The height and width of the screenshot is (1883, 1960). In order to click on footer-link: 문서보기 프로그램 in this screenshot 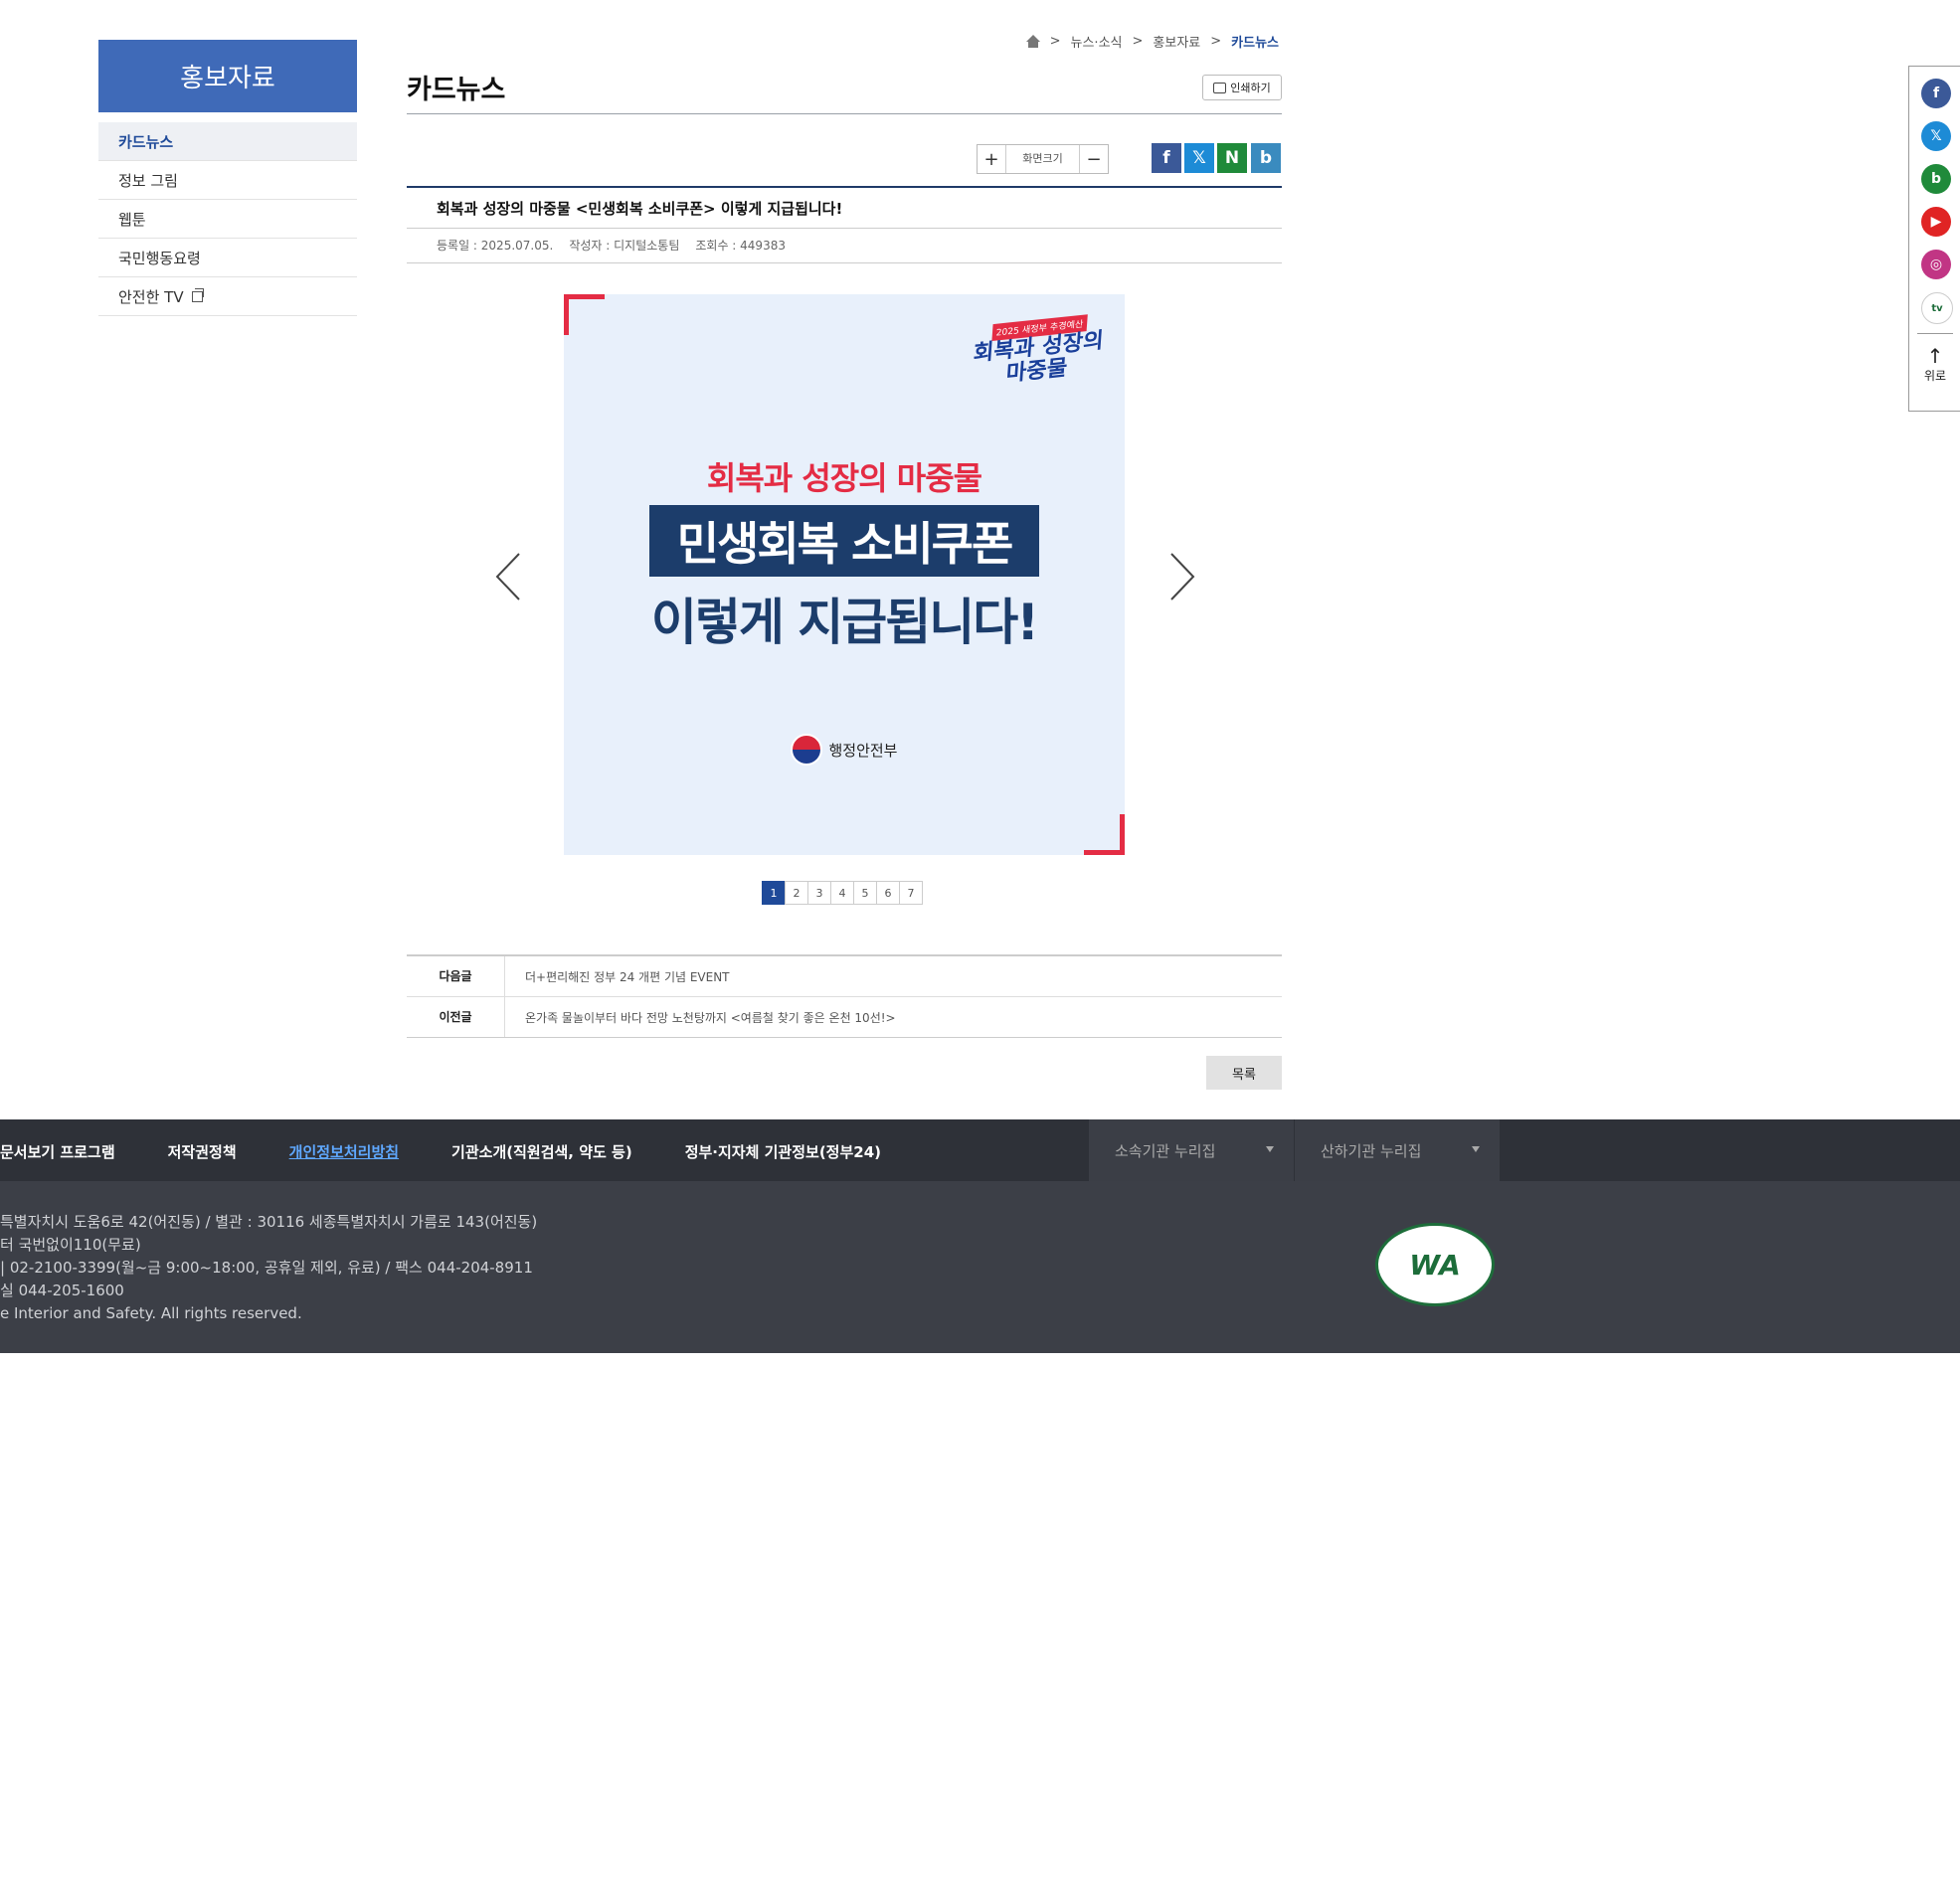, I will do `click(57, 1151)`.